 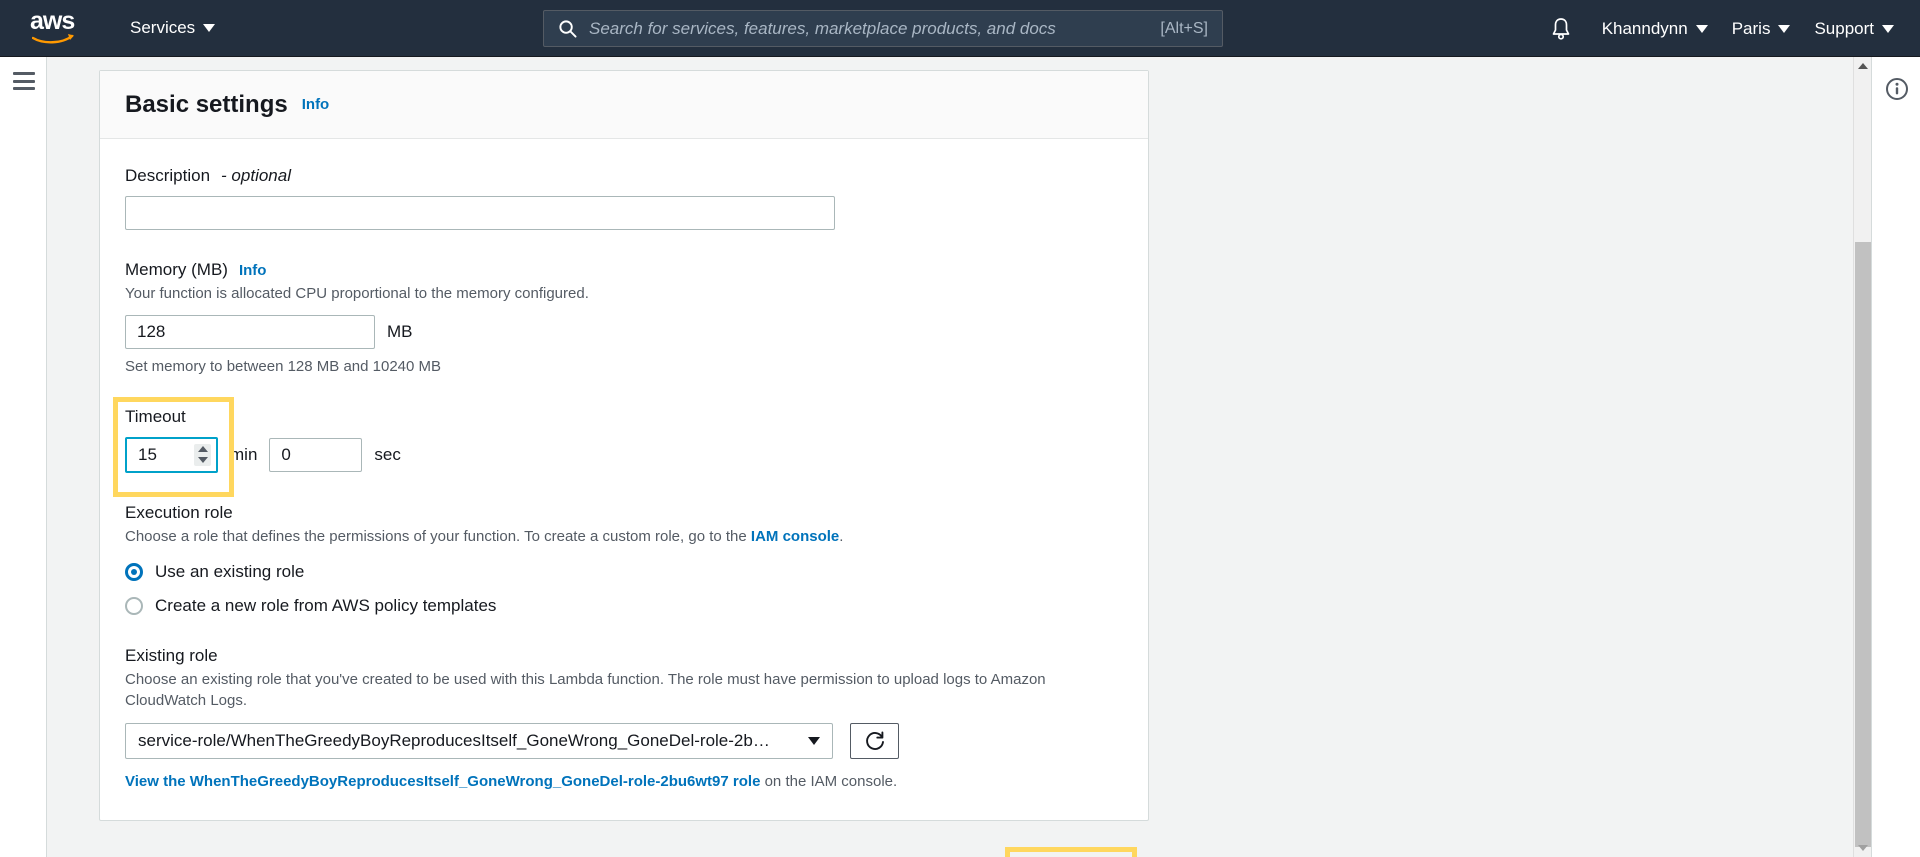 I want to click on execution-role-label-text: Execution role, so click(x=179, y=512).